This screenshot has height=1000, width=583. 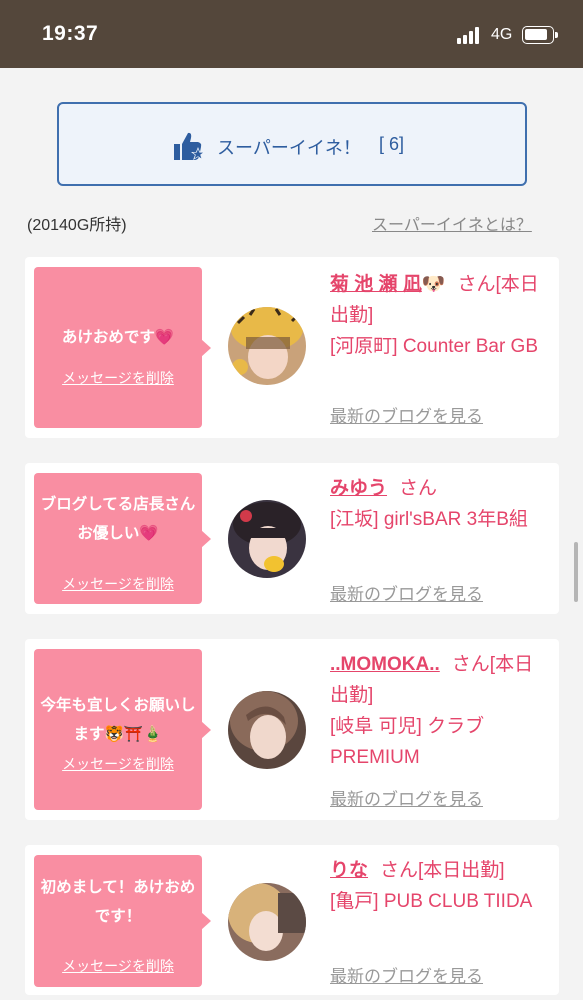 What do you see at coordinates (429, 519) in the screenshot?
I see `shop-name: [江坂] girl'sBAR 3年B組` at bounding box center [429, 519].